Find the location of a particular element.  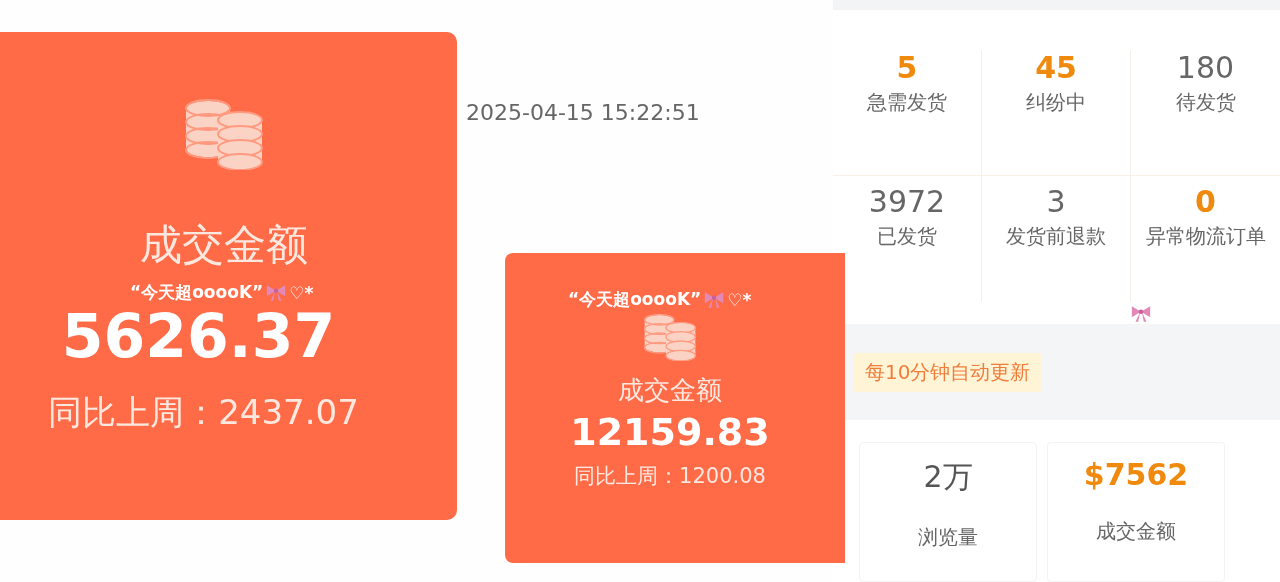

amount-value: 5626.37 is located at coordinates (198, 336).